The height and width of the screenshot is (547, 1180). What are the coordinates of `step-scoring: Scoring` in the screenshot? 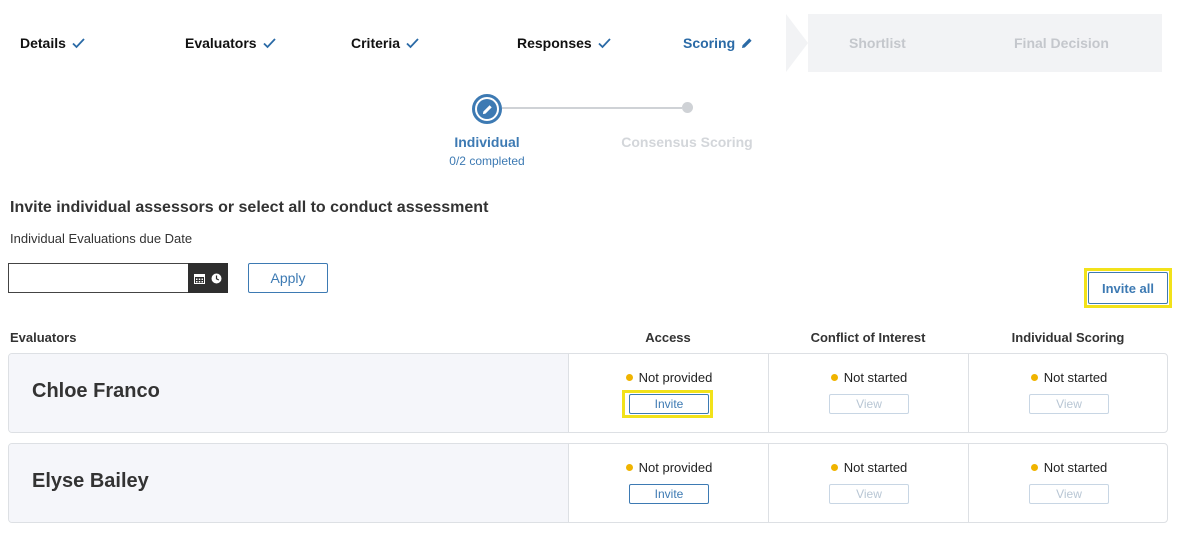 It's located at (718, 43).